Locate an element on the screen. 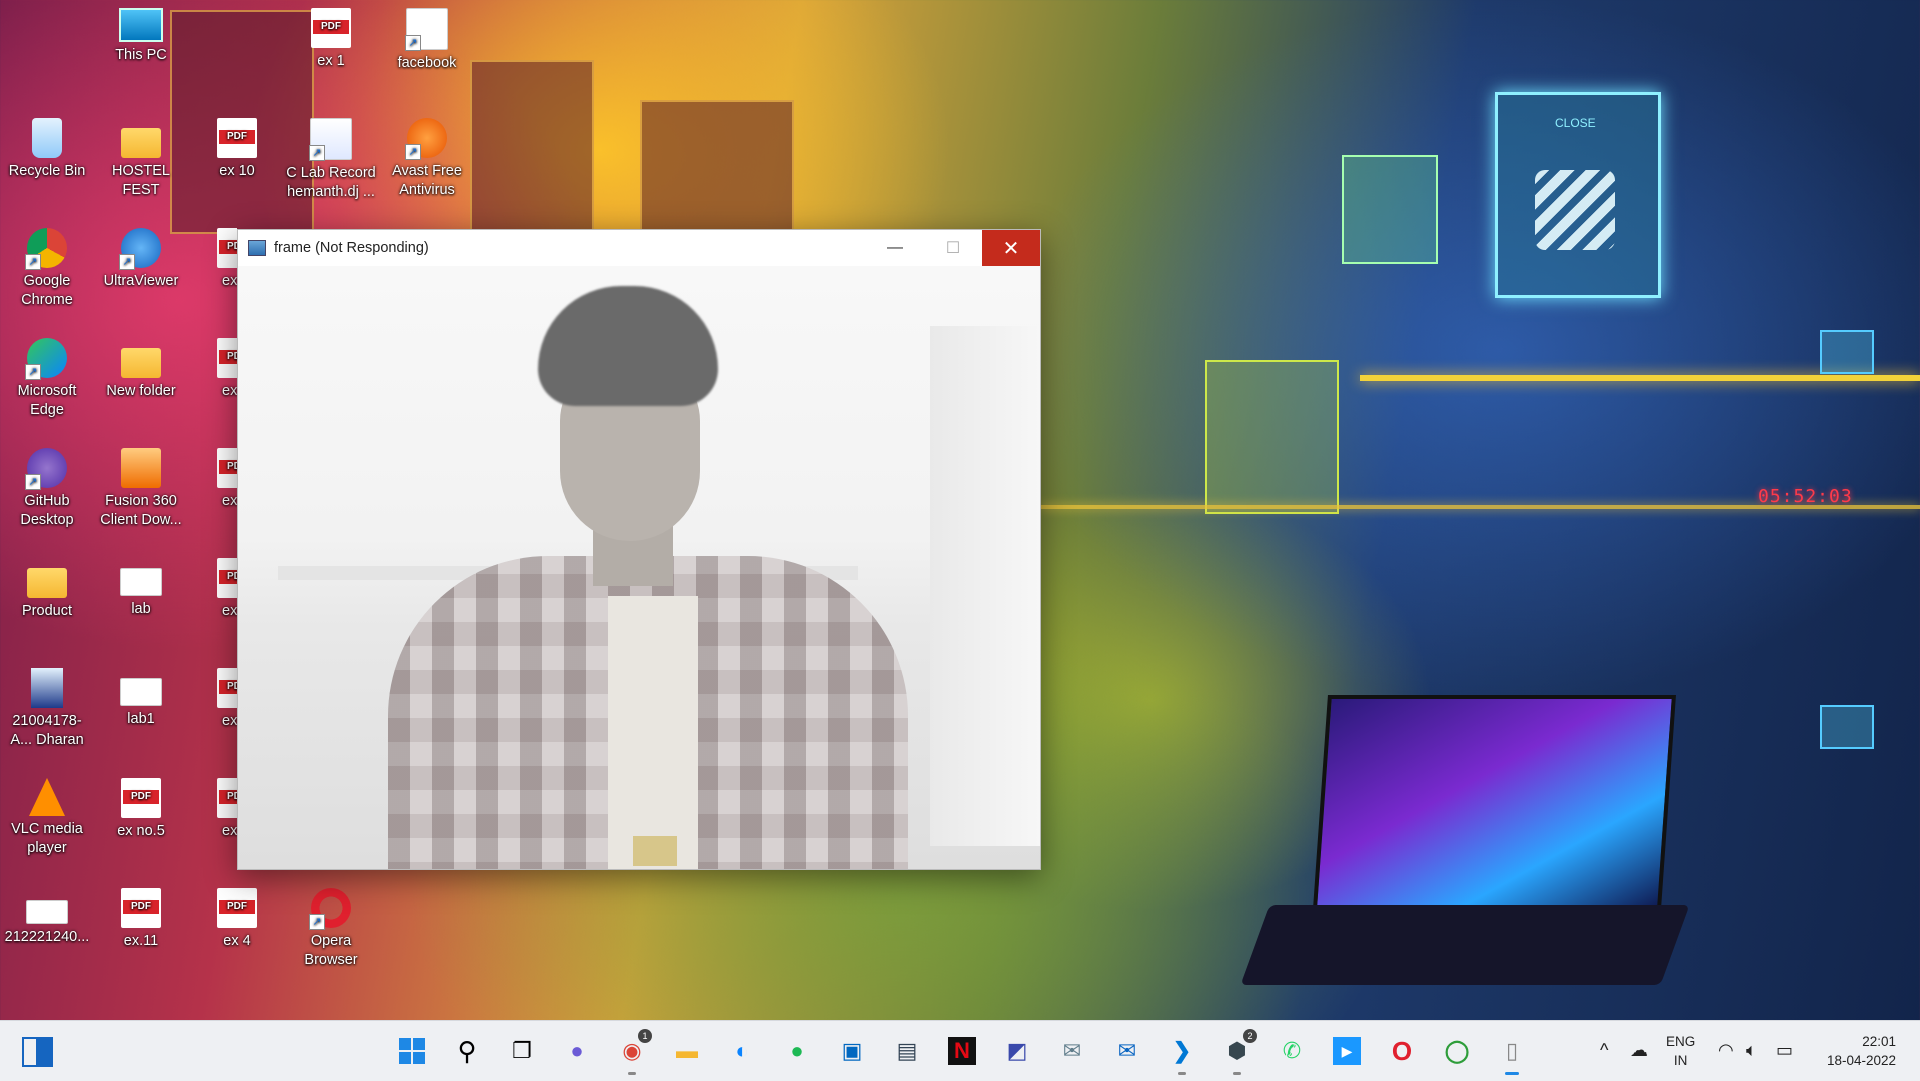 The width and height of the screenshot is (1920, 1081). prime-video-icon: ▶ is located at coordinates (1347, 1051).